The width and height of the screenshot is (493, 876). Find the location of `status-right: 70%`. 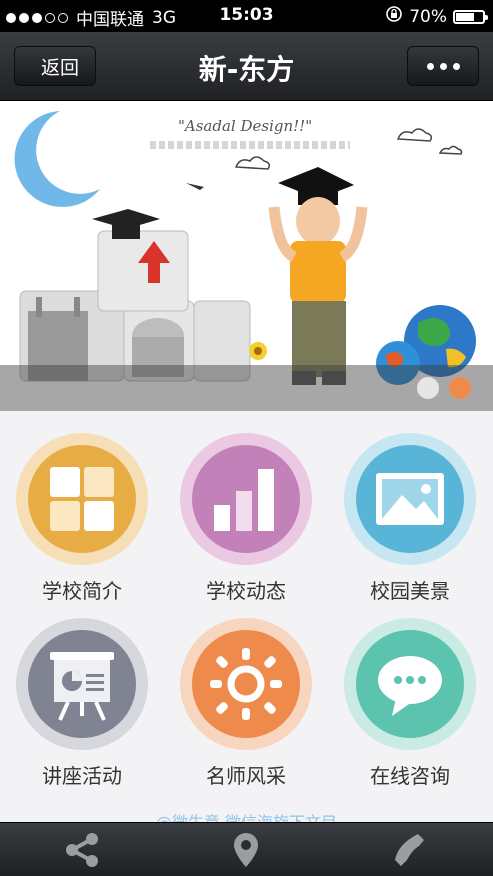

status-right: 70% is located at coordinates (436, 16).